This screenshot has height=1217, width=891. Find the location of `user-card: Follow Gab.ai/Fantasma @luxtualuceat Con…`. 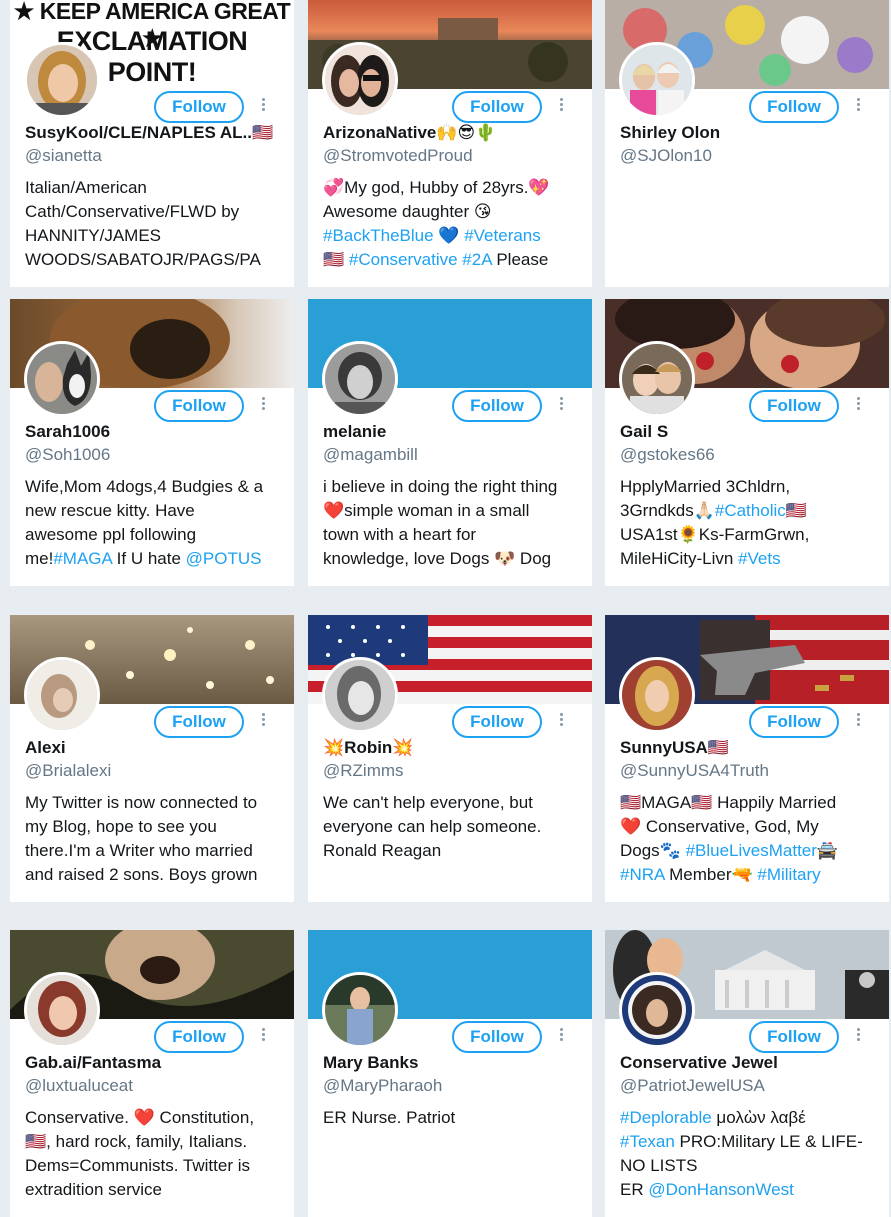

user-card: Follow Gab.ai/Fantasma @luxtualuceat Con… is located at coordinates (152, 1073).